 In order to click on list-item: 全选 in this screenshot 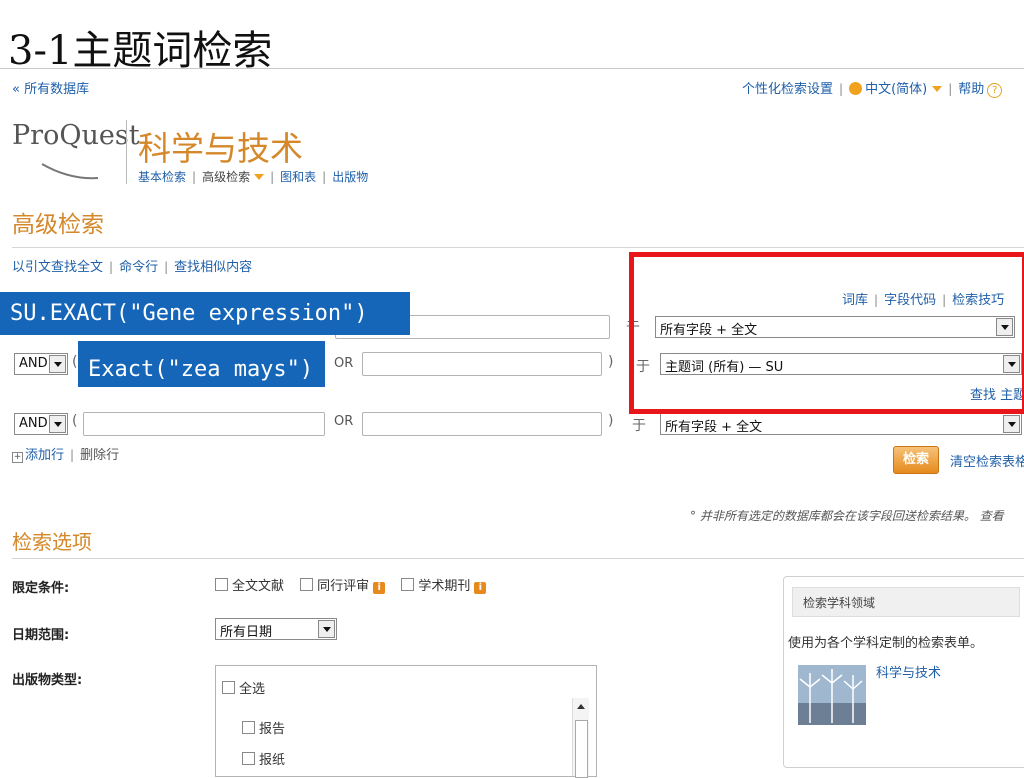, I will do `click(243, 687)`.